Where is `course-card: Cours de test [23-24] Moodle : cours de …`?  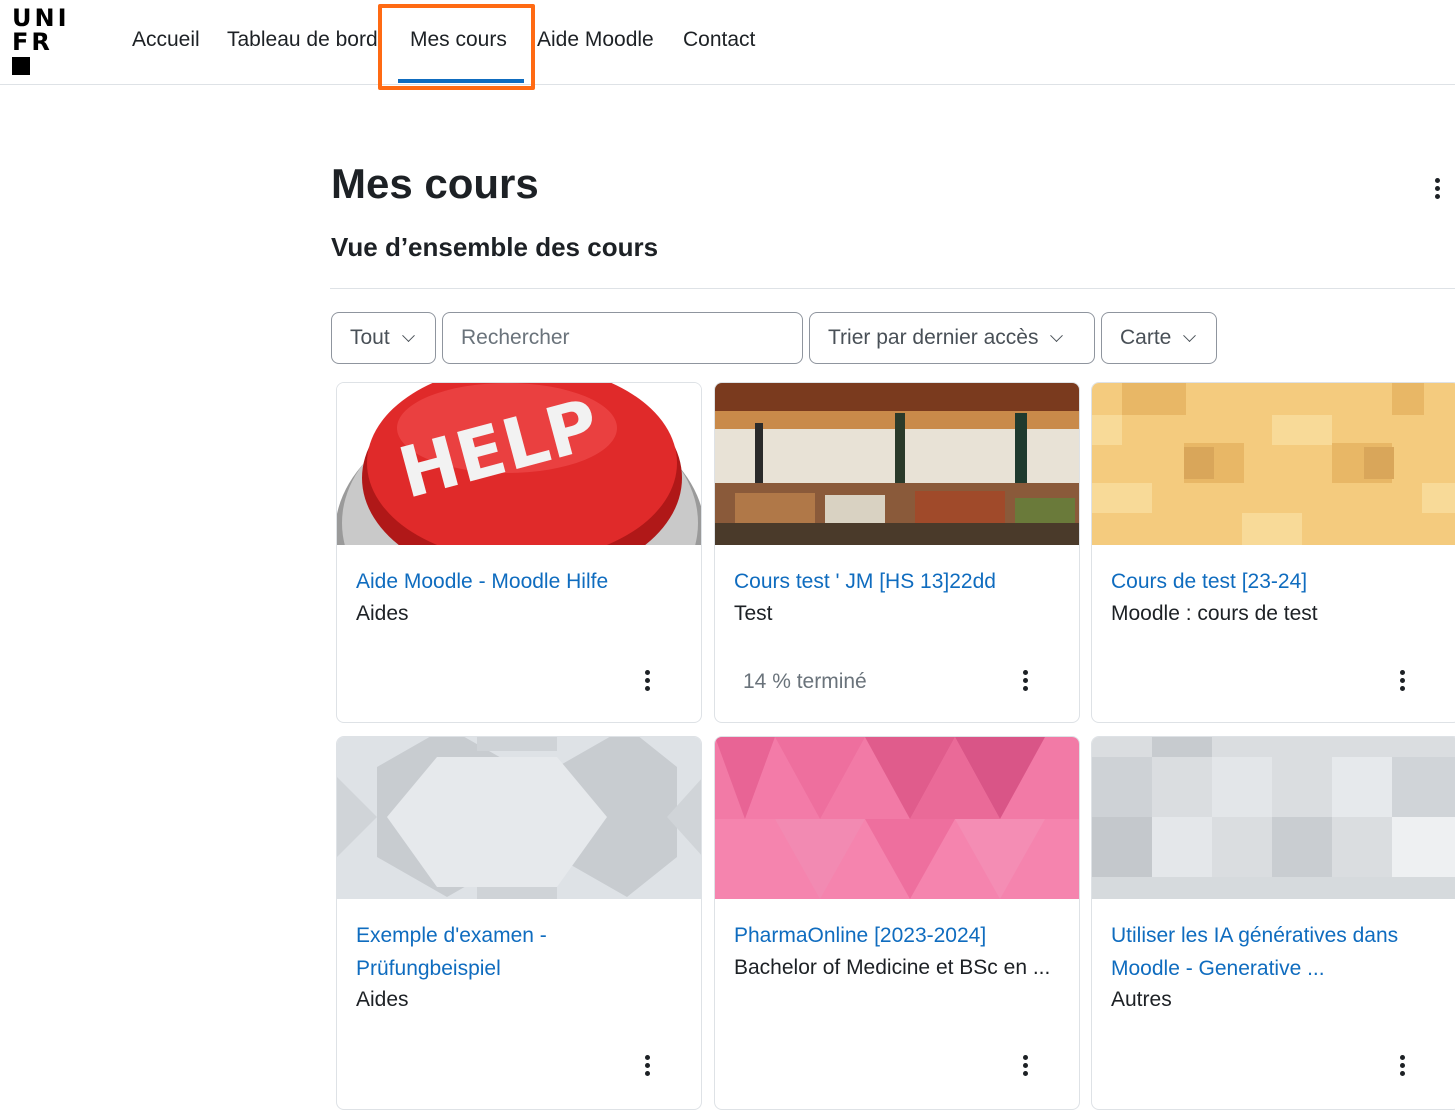
course-card: Cours de test [23-24] Moodle : cours de … is located at coordinates (1273, 552).